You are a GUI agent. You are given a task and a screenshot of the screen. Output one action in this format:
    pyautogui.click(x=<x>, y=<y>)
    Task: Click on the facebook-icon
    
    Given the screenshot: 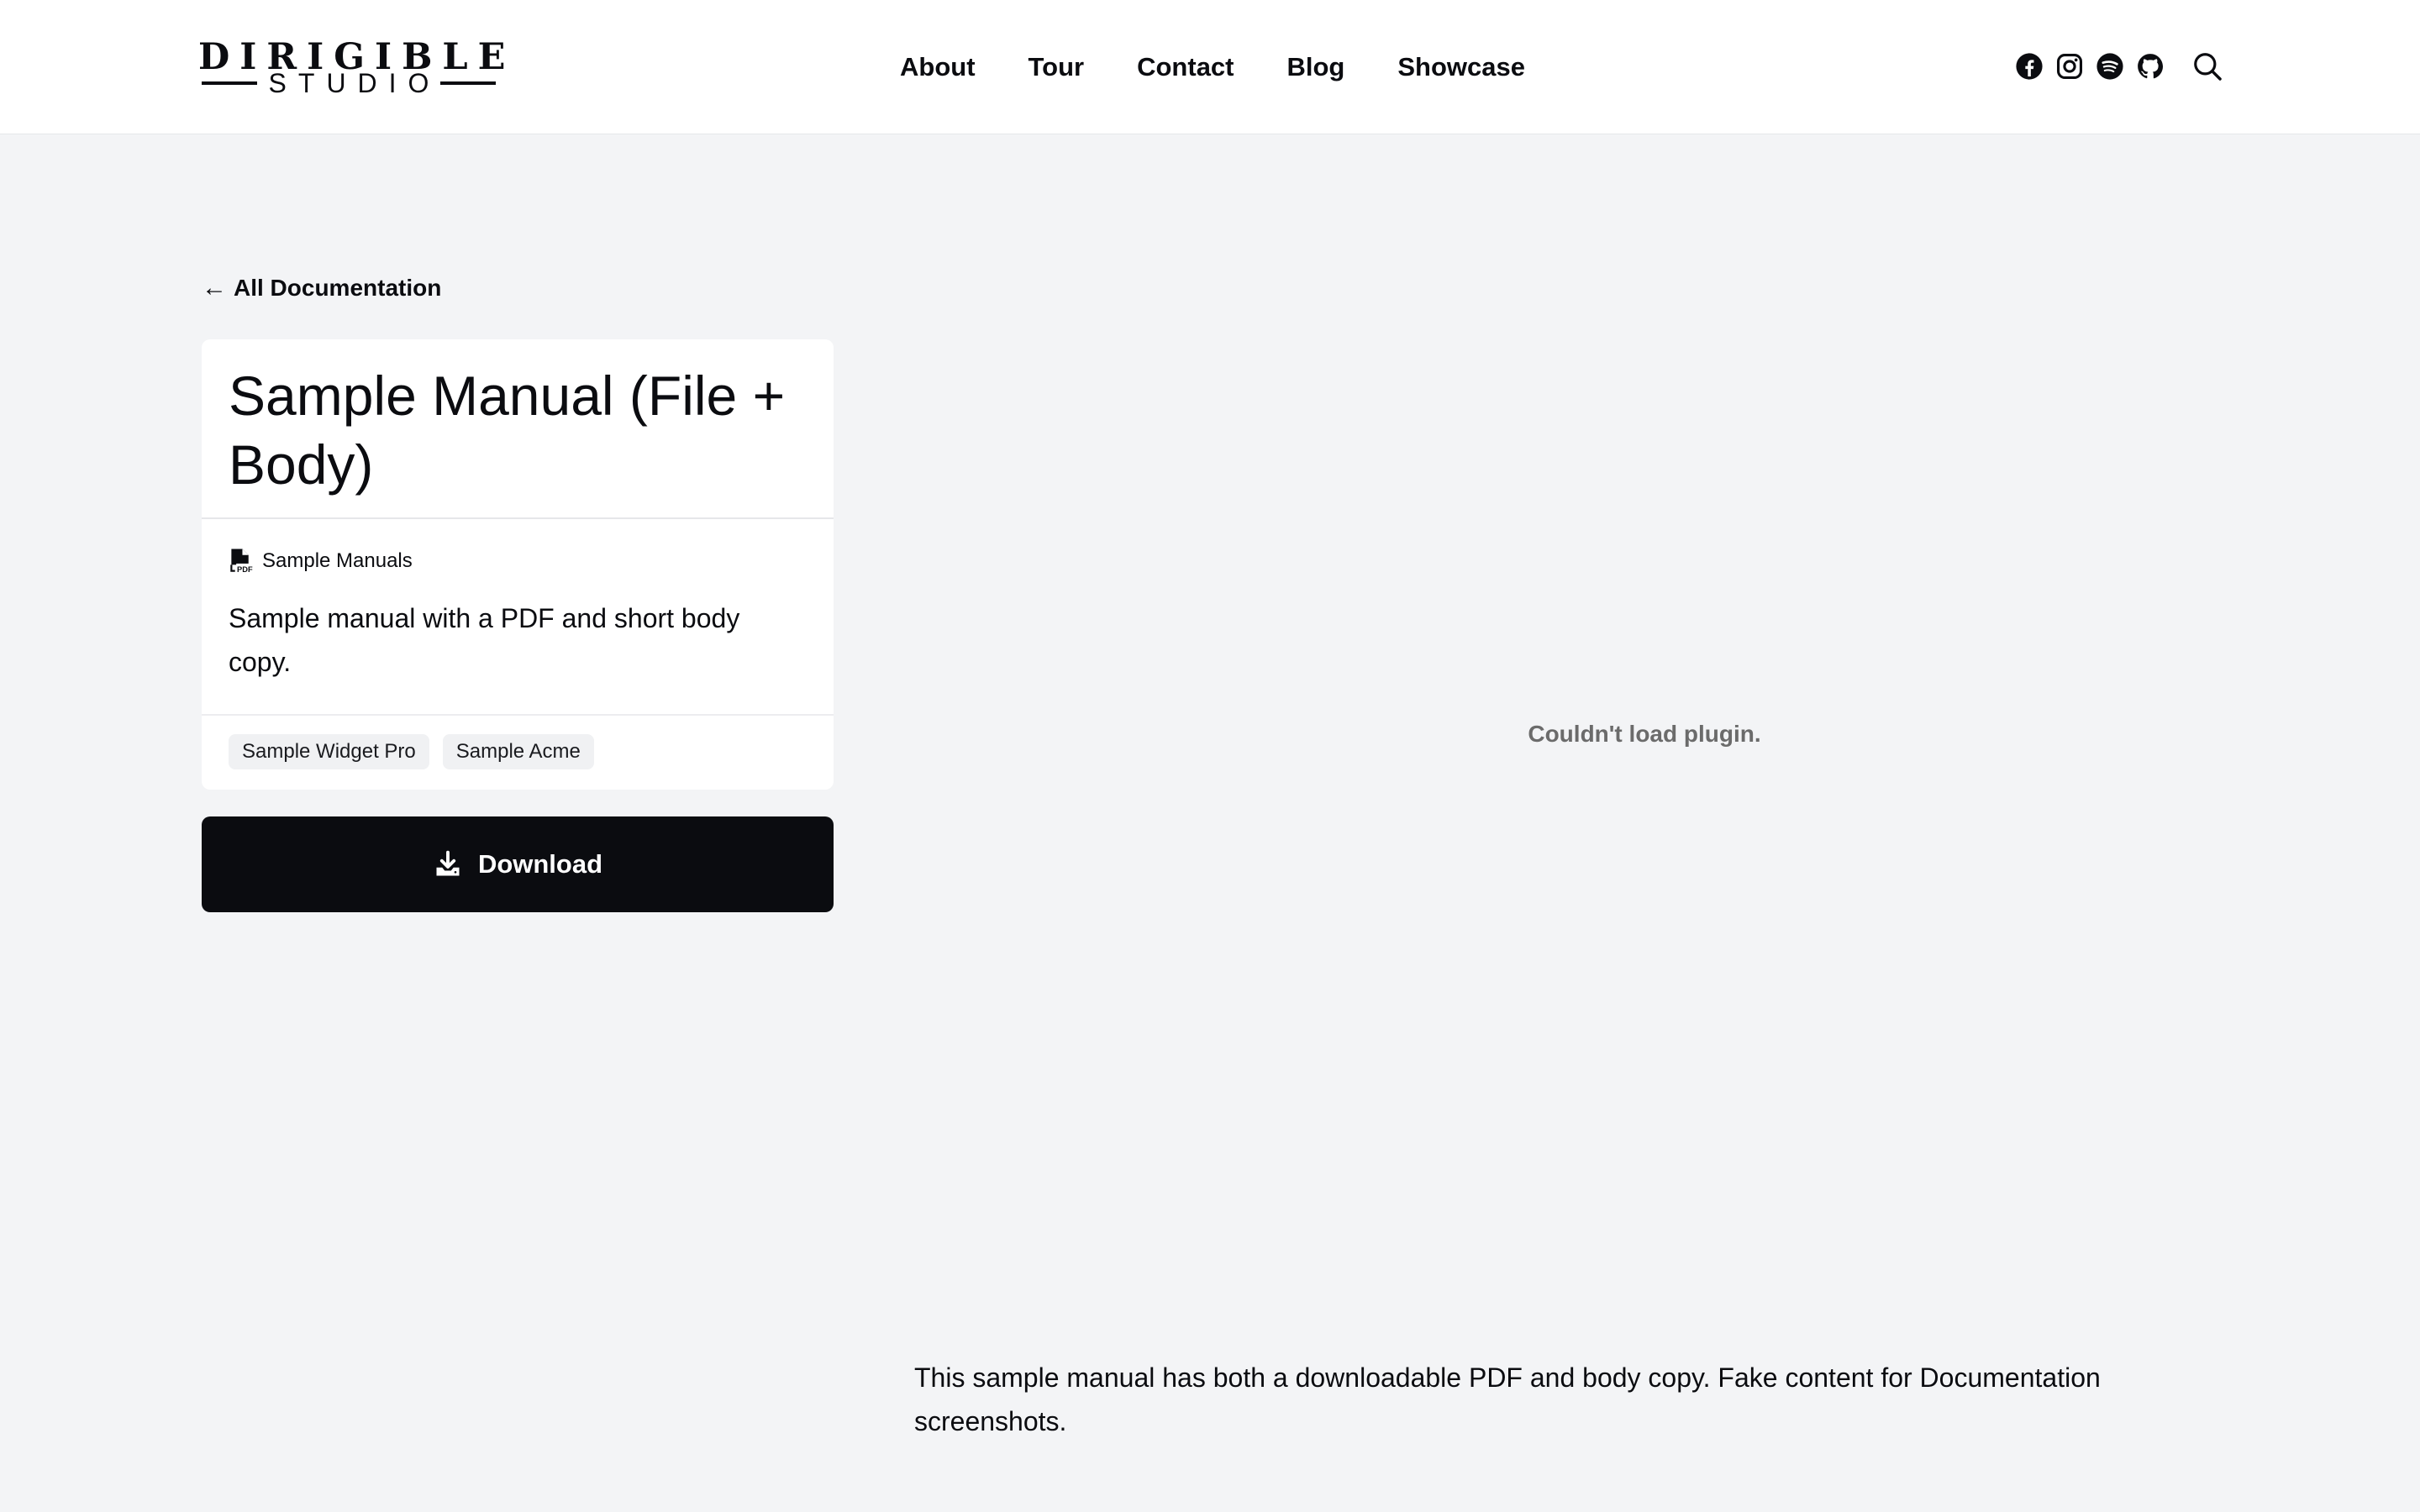 What is the action you would take?
    pyautogui.click(x=2030, y=66)
    